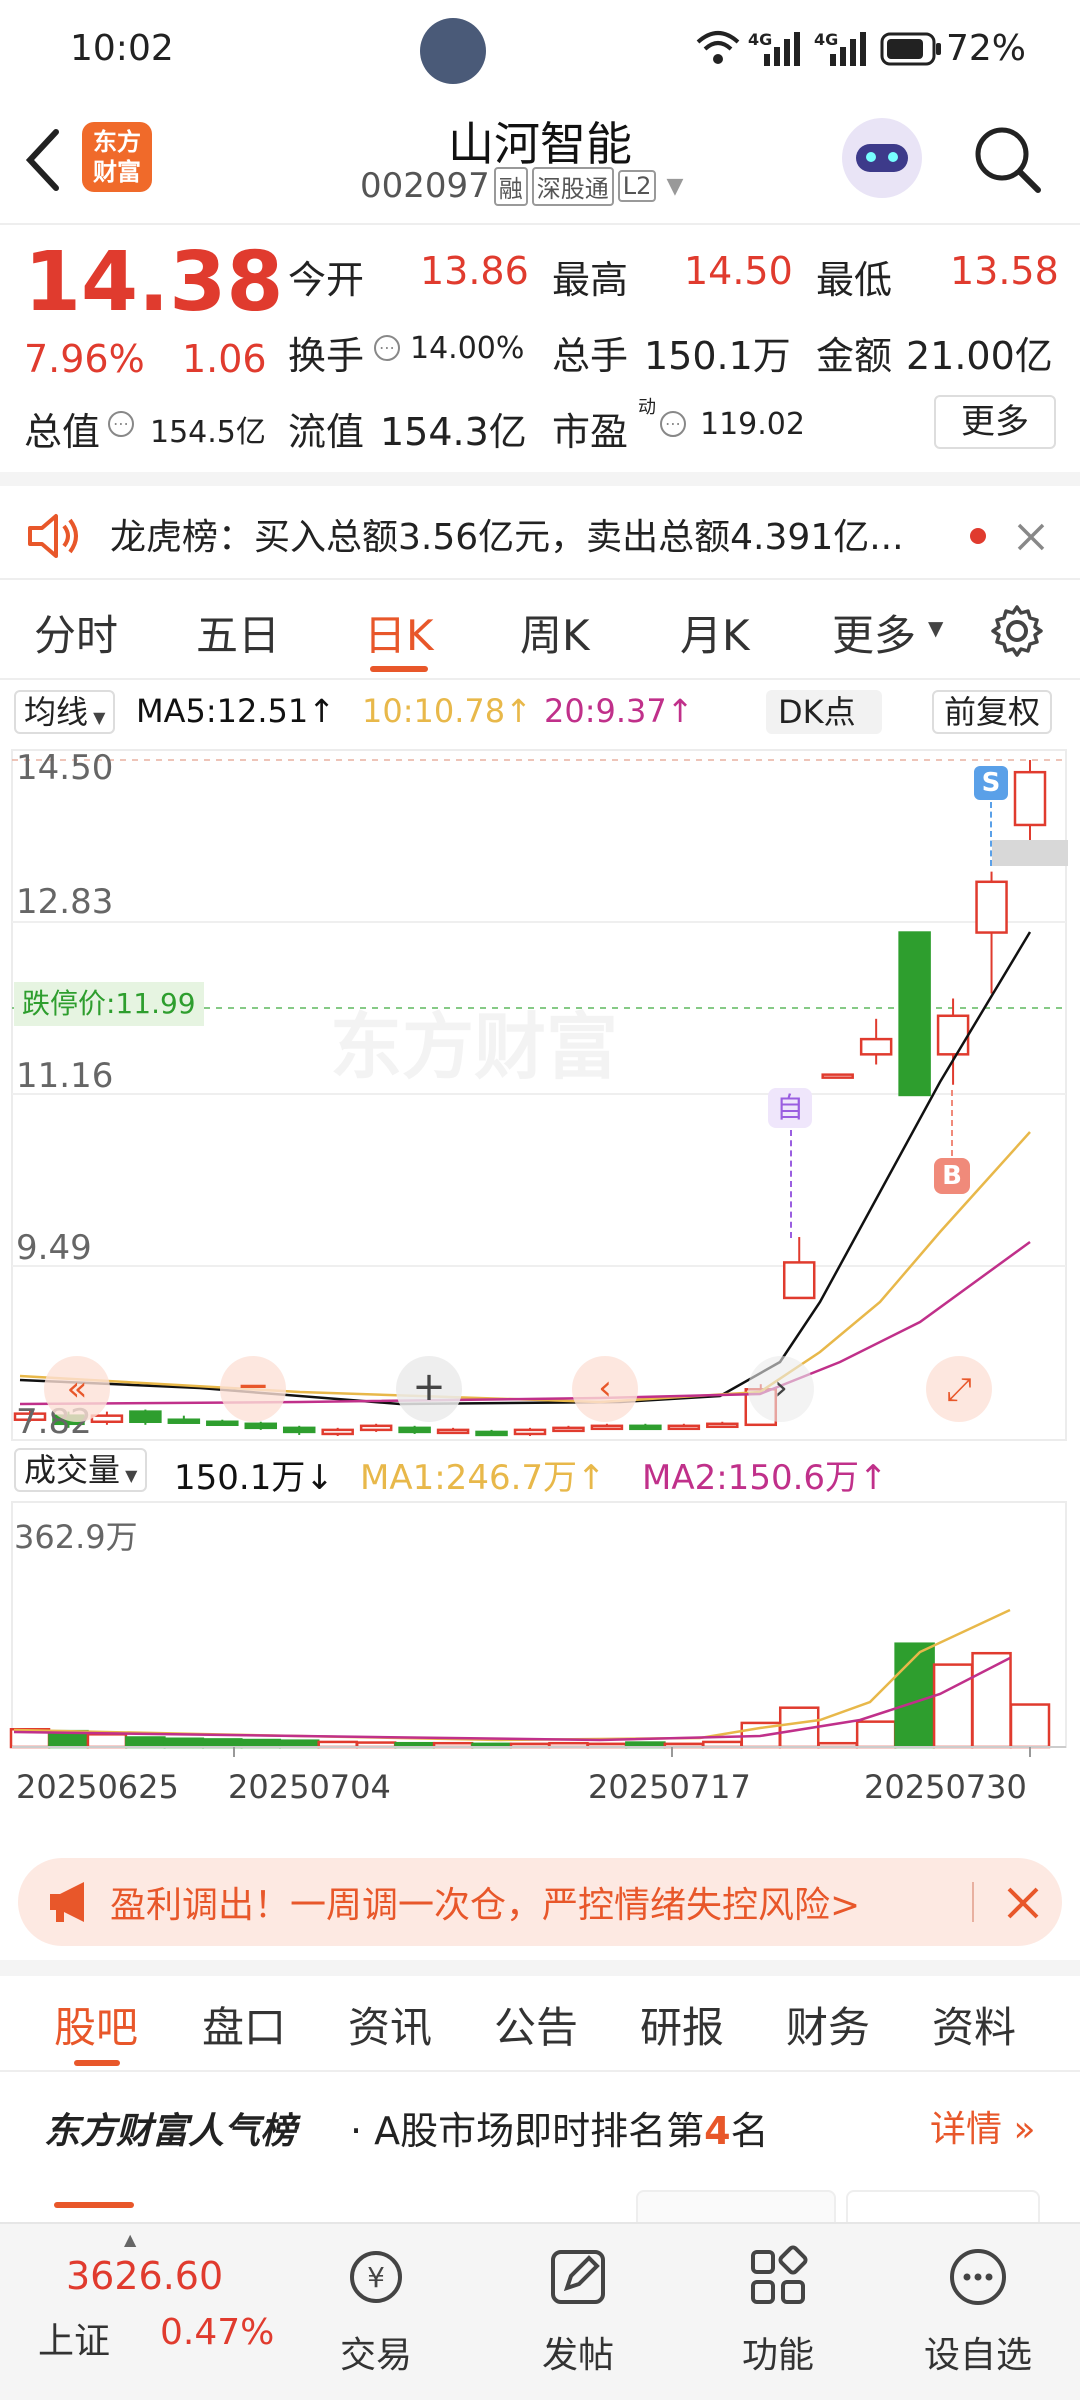  Describe the element at coordinates (244, 2024) in the screenshot. I see `tab-order-book: 盘口` at that location.